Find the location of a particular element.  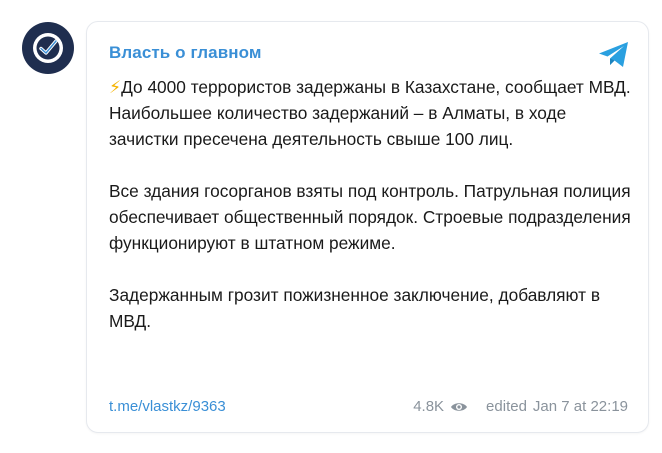

post-meta: 4.8K edited Jan 7 at 22:19 is located at coordinates (520, 406).